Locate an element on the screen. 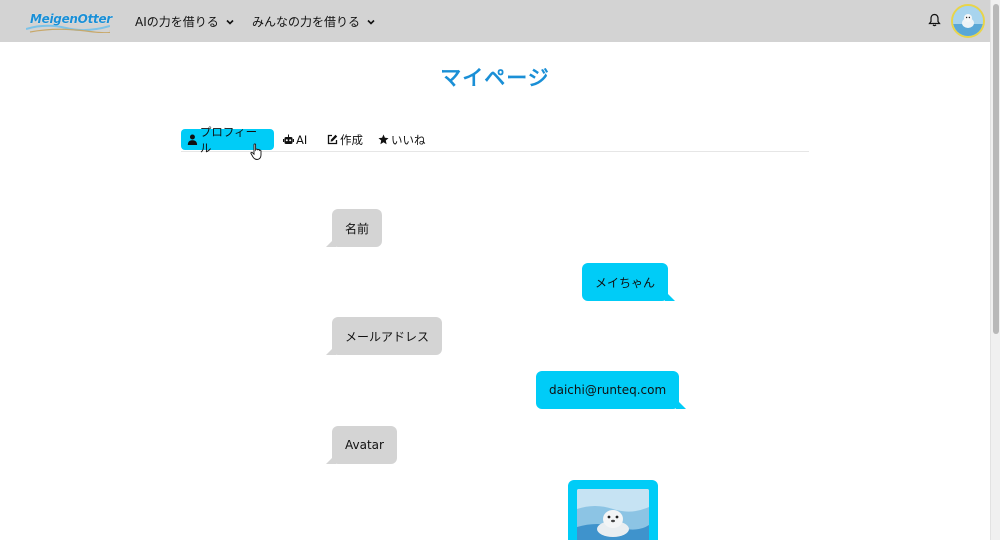 The height and width of the screenshot is (540, 1000). email-label-bubble: メールアドレス is located at coordinates (384, 336).